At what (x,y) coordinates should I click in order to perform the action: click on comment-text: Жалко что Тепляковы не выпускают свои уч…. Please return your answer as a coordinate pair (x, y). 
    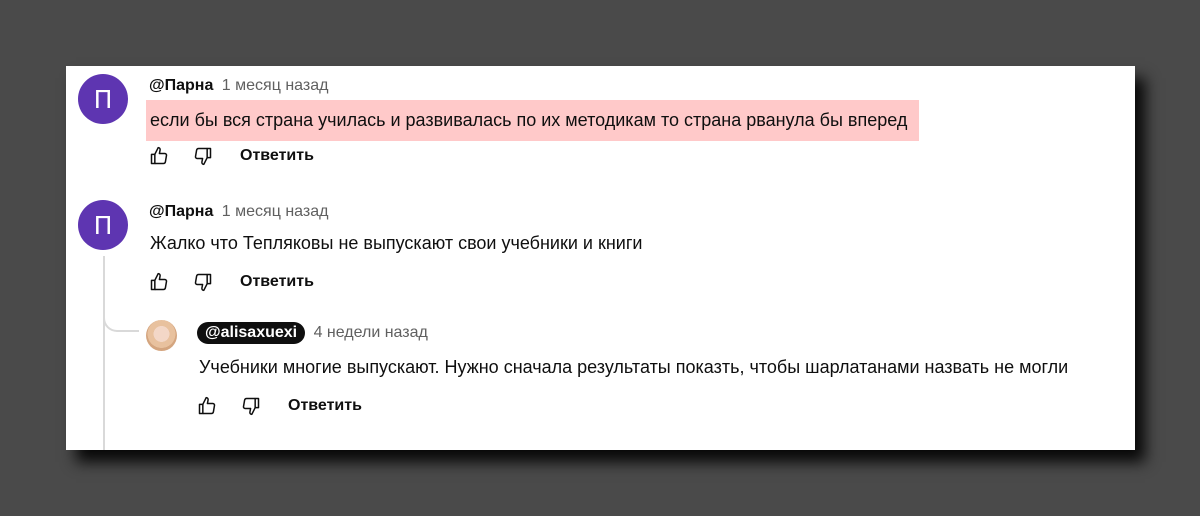
    Looking at the image, I should click on (396, 243).